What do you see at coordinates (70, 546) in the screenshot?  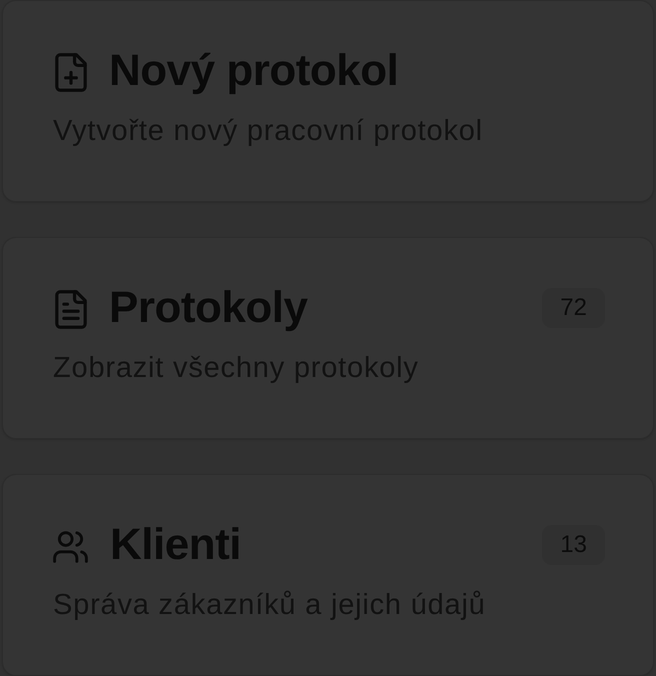 I see `people-icon` at bounding box center [70, 546].